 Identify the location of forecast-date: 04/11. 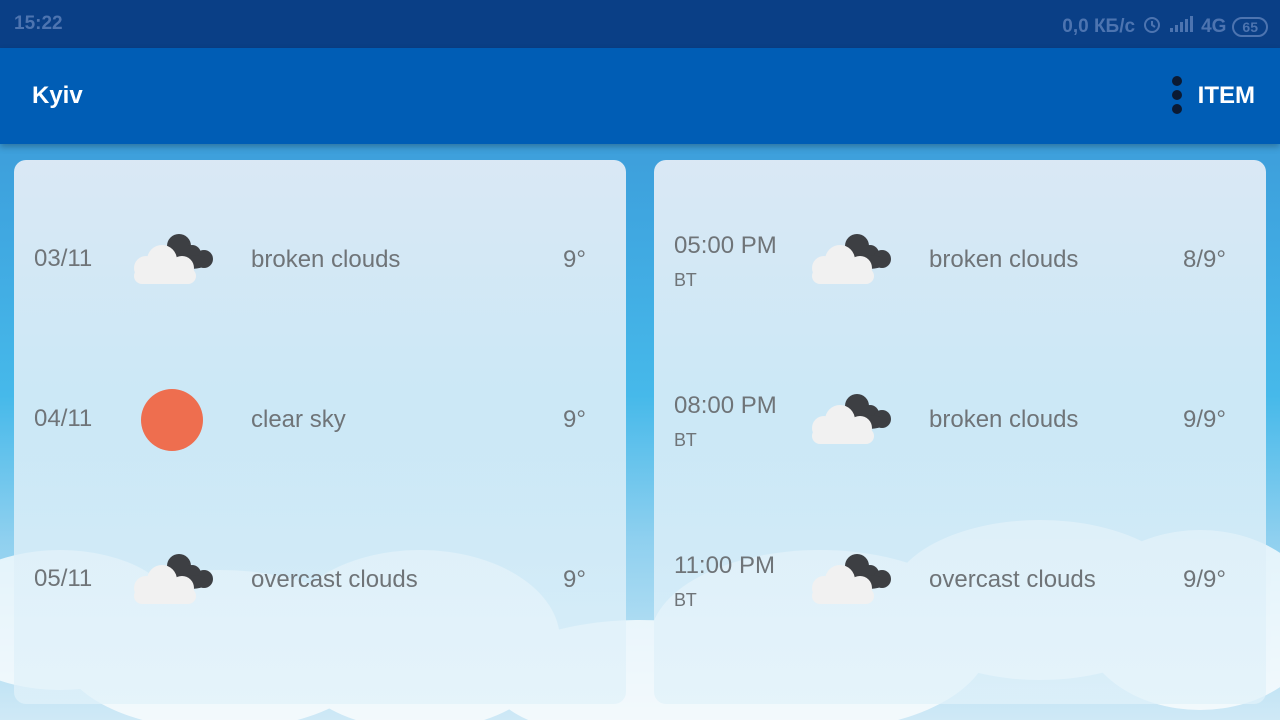
(63, 418).